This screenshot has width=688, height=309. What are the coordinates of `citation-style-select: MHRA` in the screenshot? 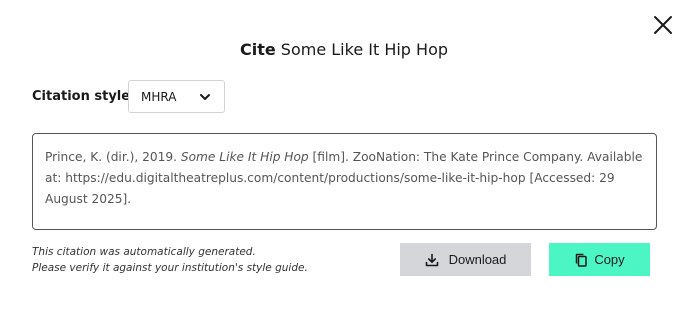 It's located at (176, 96).